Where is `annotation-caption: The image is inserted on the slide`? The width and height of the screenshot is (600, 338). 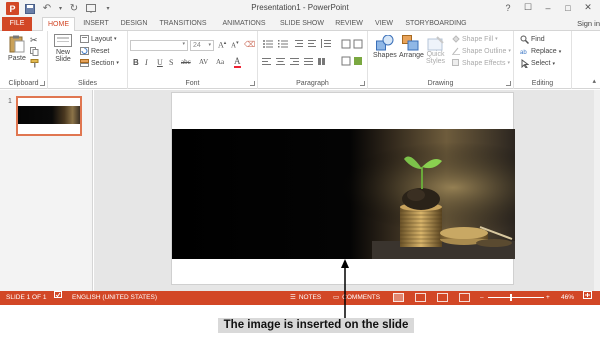 annotation-caption: The image is inserted on the slide is located at coordinates (316, 325).